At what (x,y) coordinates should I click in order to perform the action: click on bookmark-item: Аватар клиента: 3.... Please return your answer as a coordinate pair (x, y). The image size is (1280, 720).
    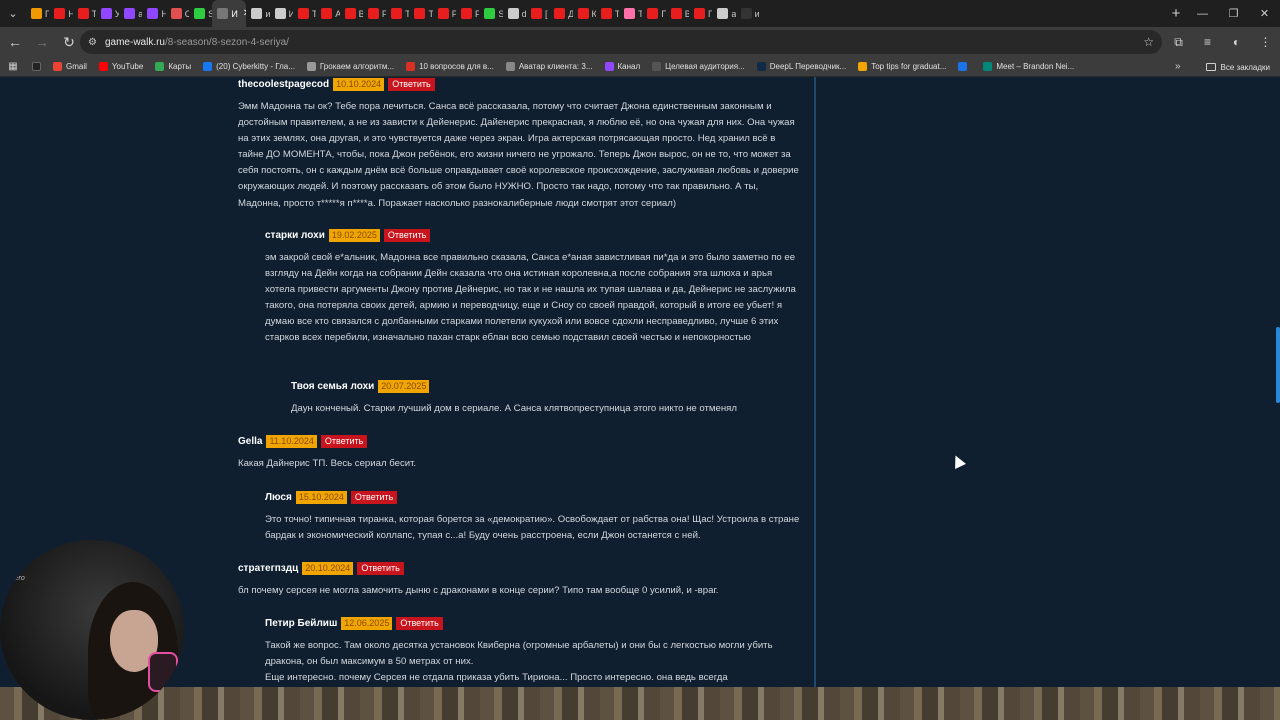
    Looking at the image, I should click on (549, 67).